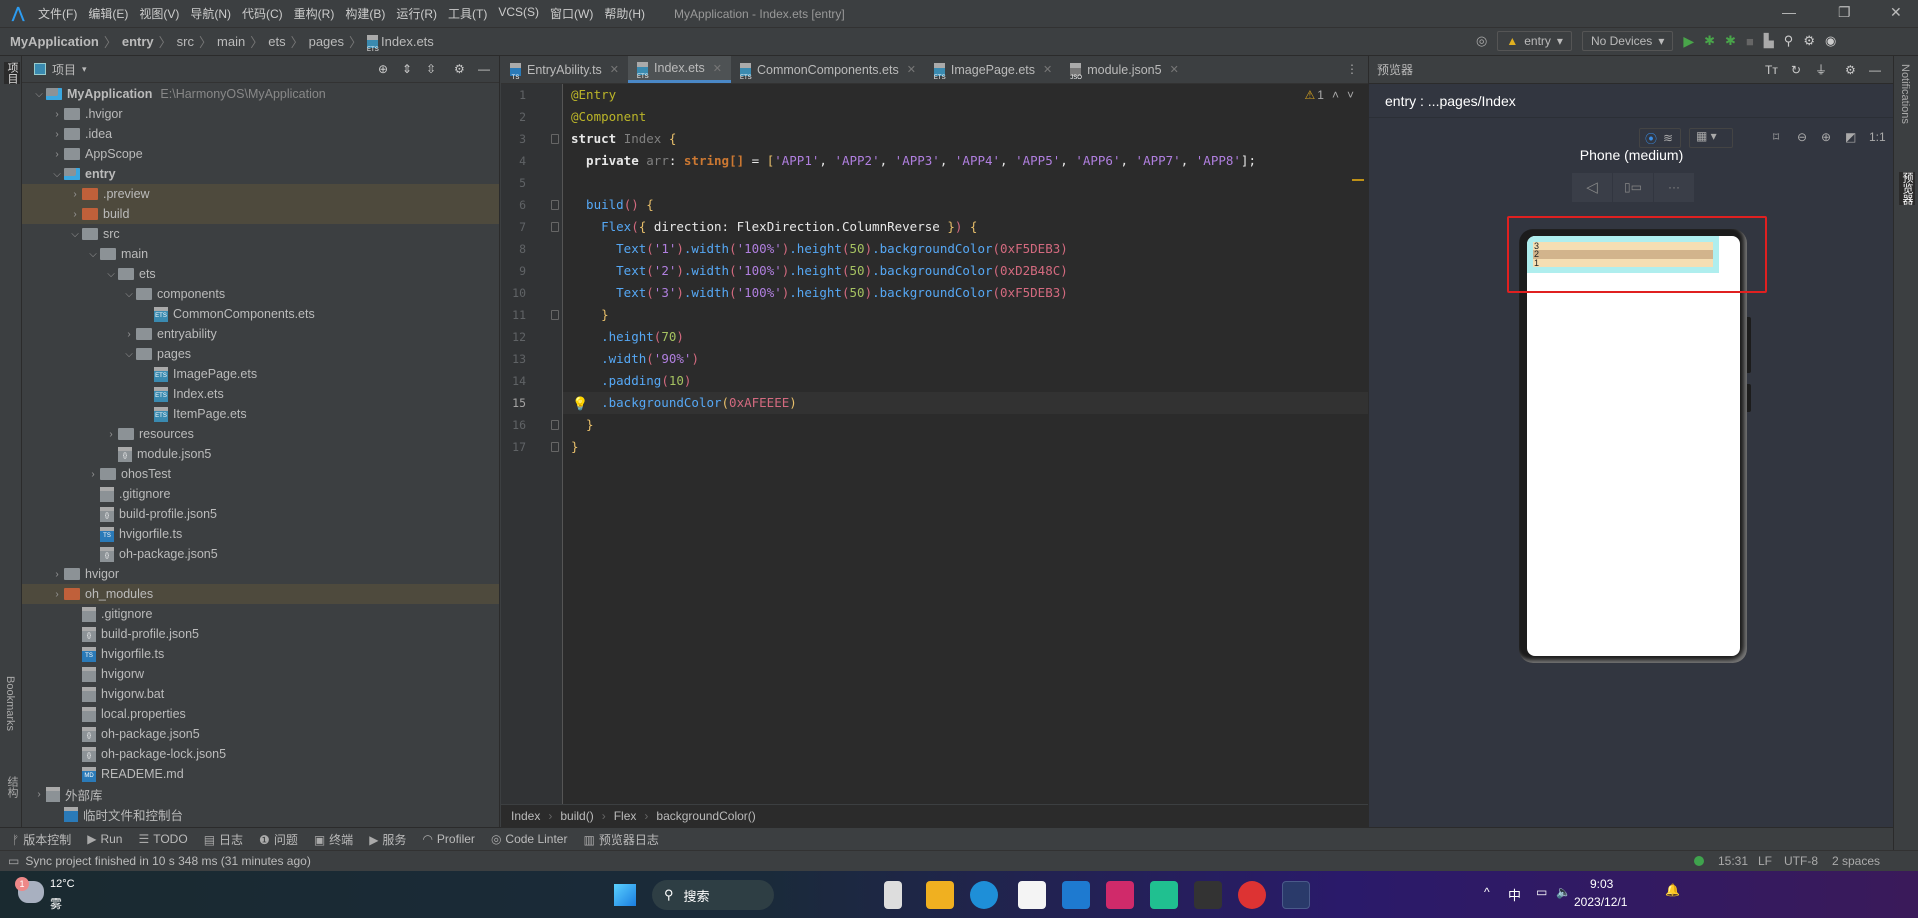 The height and width of the screenshot is (918, 1918). What do you see at coordinates (260, 794) in the screenshot?
I see `tree-item: › 外部库` at bounding box center [260, 794].